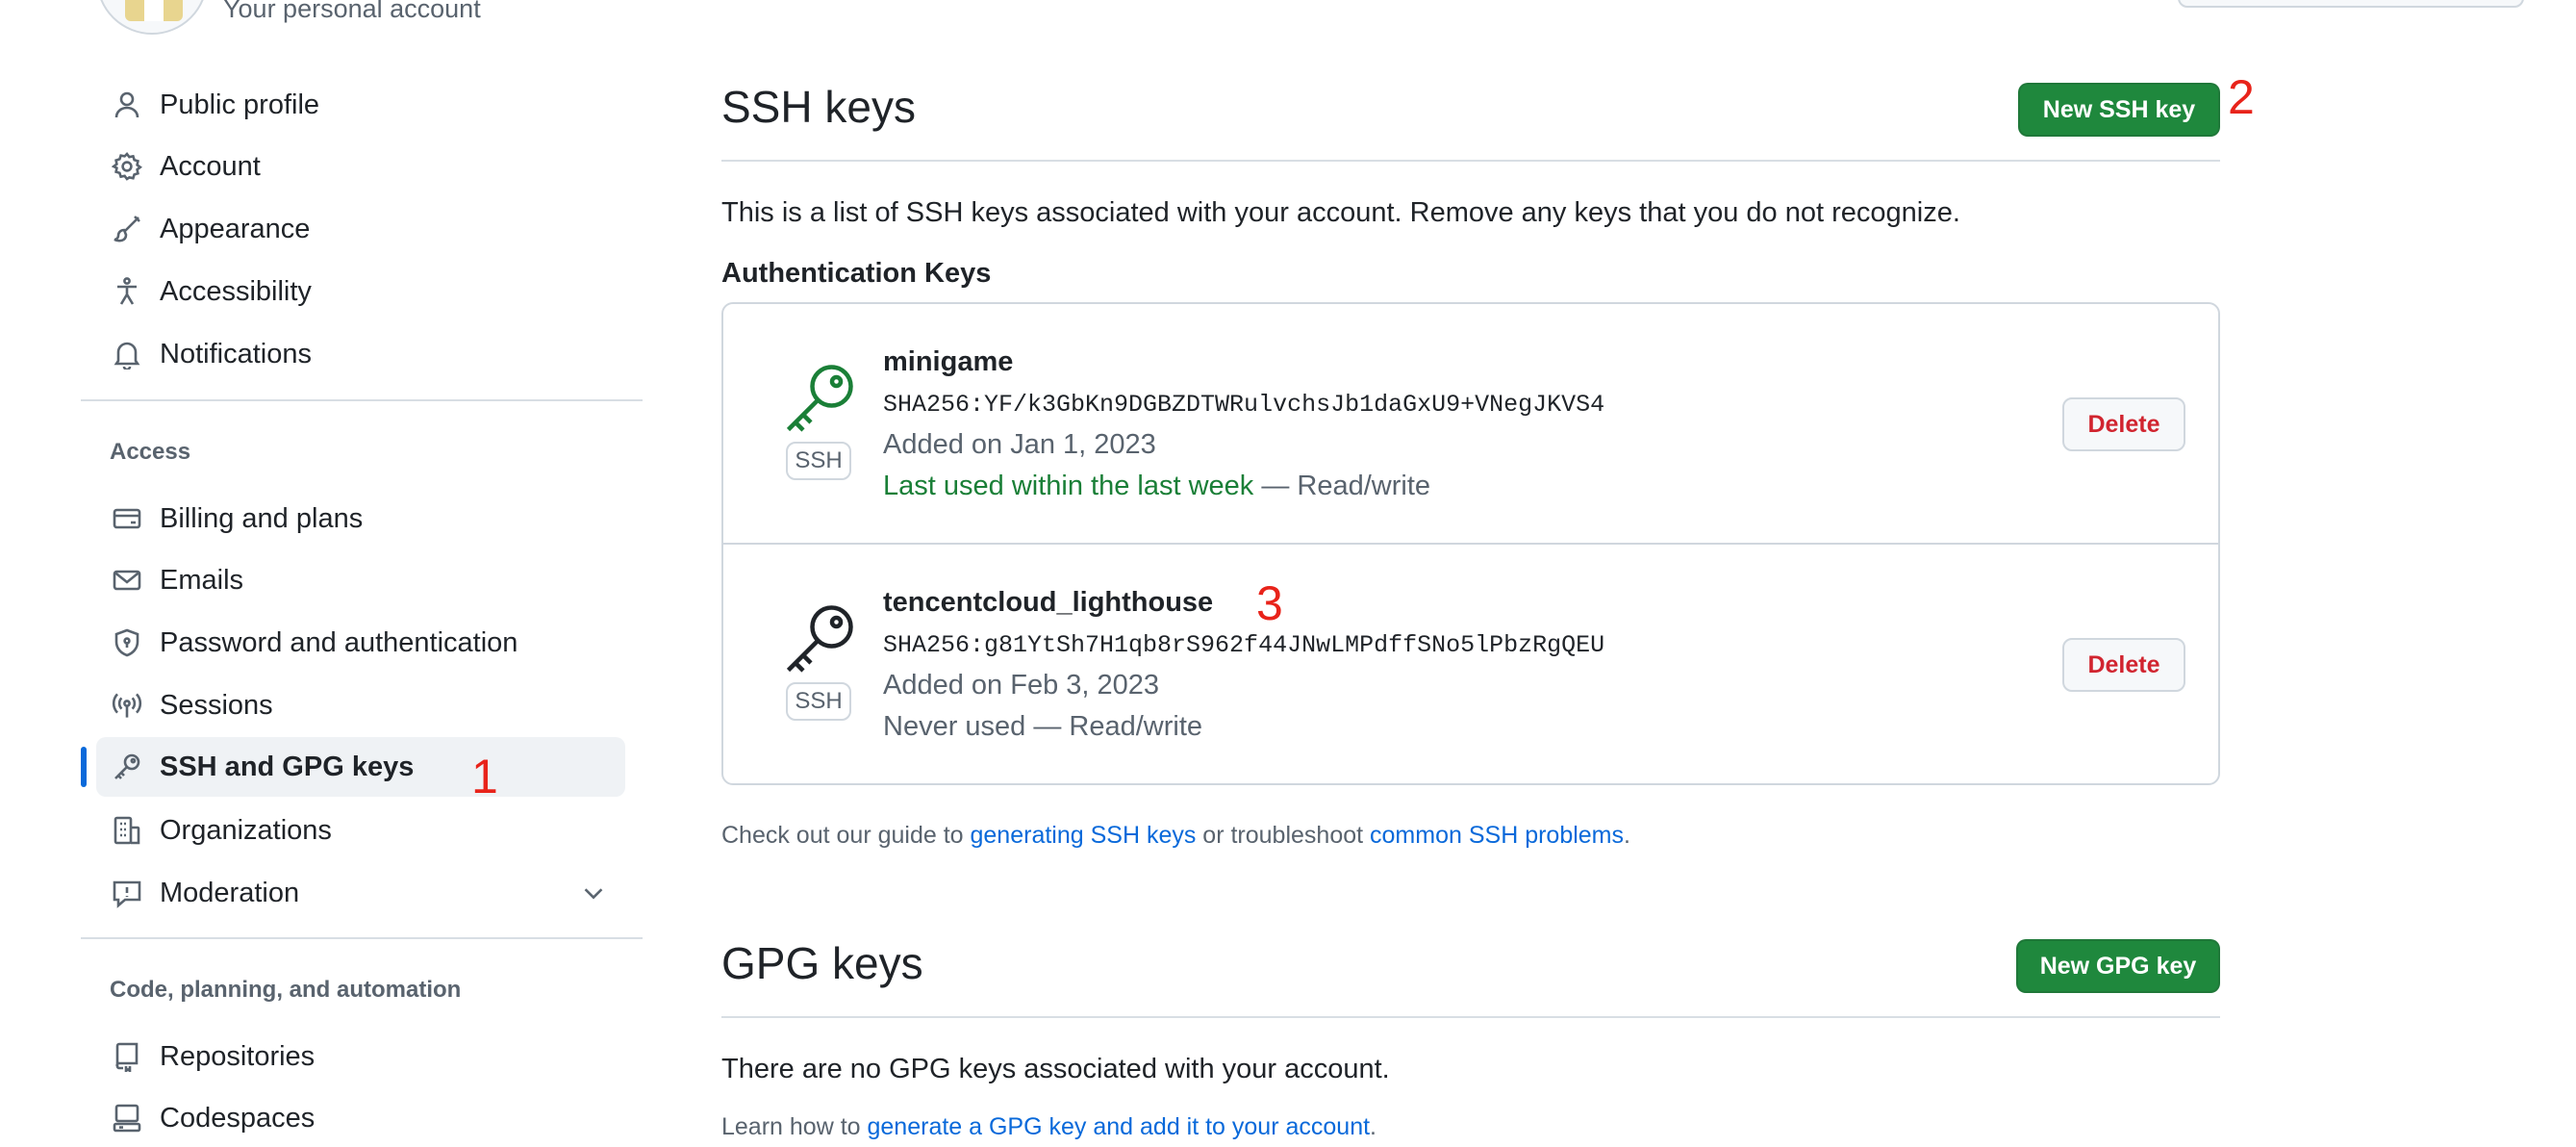  Describe the element at coordinates (240, 105) in the screenshot. I see `sidebar-item-label: Public profile` at that location.